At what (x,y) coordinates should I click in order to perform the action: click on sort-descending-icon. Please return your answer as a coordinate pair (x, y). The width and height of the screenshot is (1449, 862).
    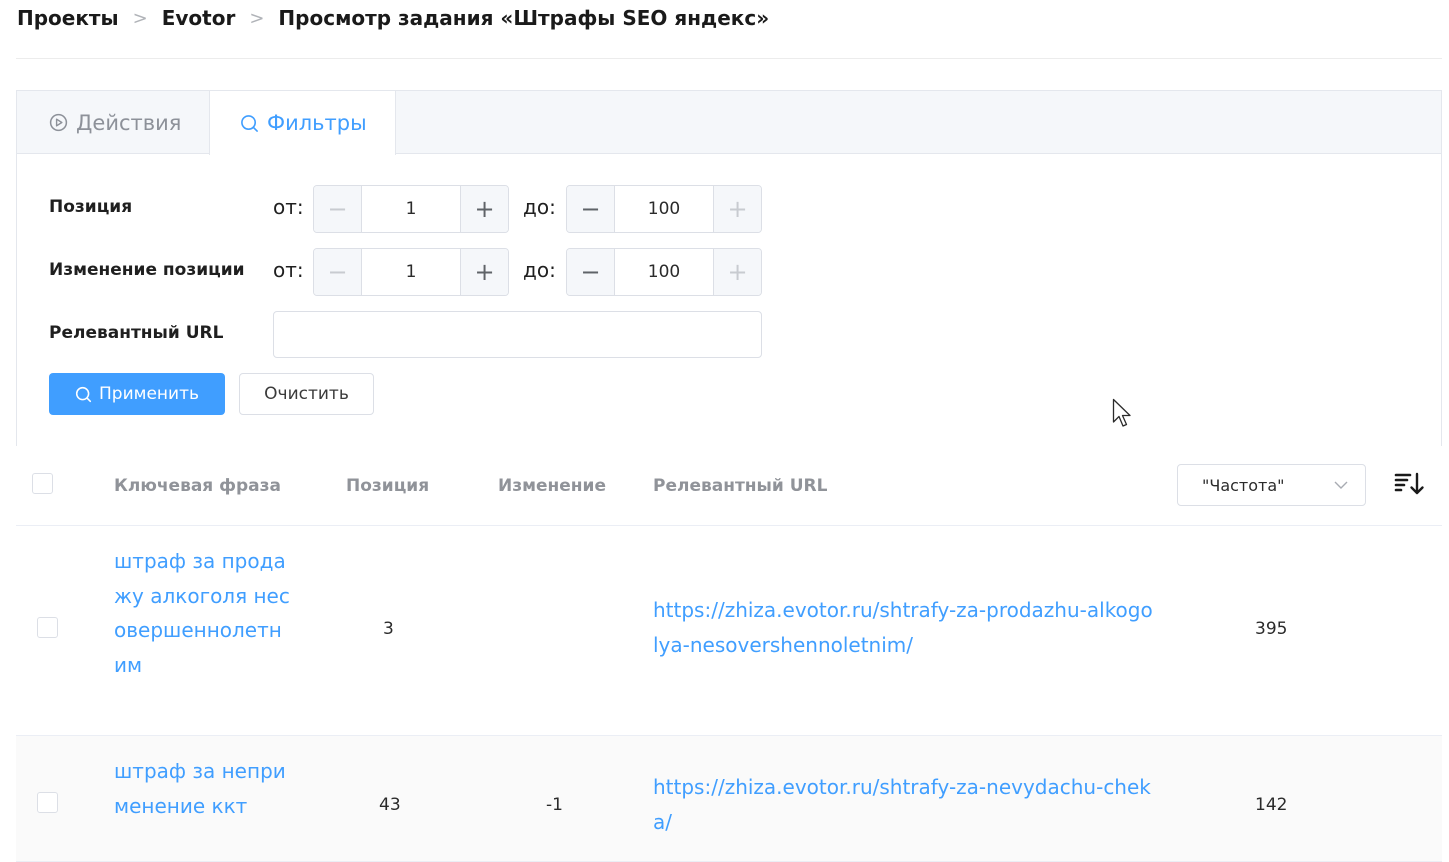
    Looking at the image, I should click on (1410, 484).